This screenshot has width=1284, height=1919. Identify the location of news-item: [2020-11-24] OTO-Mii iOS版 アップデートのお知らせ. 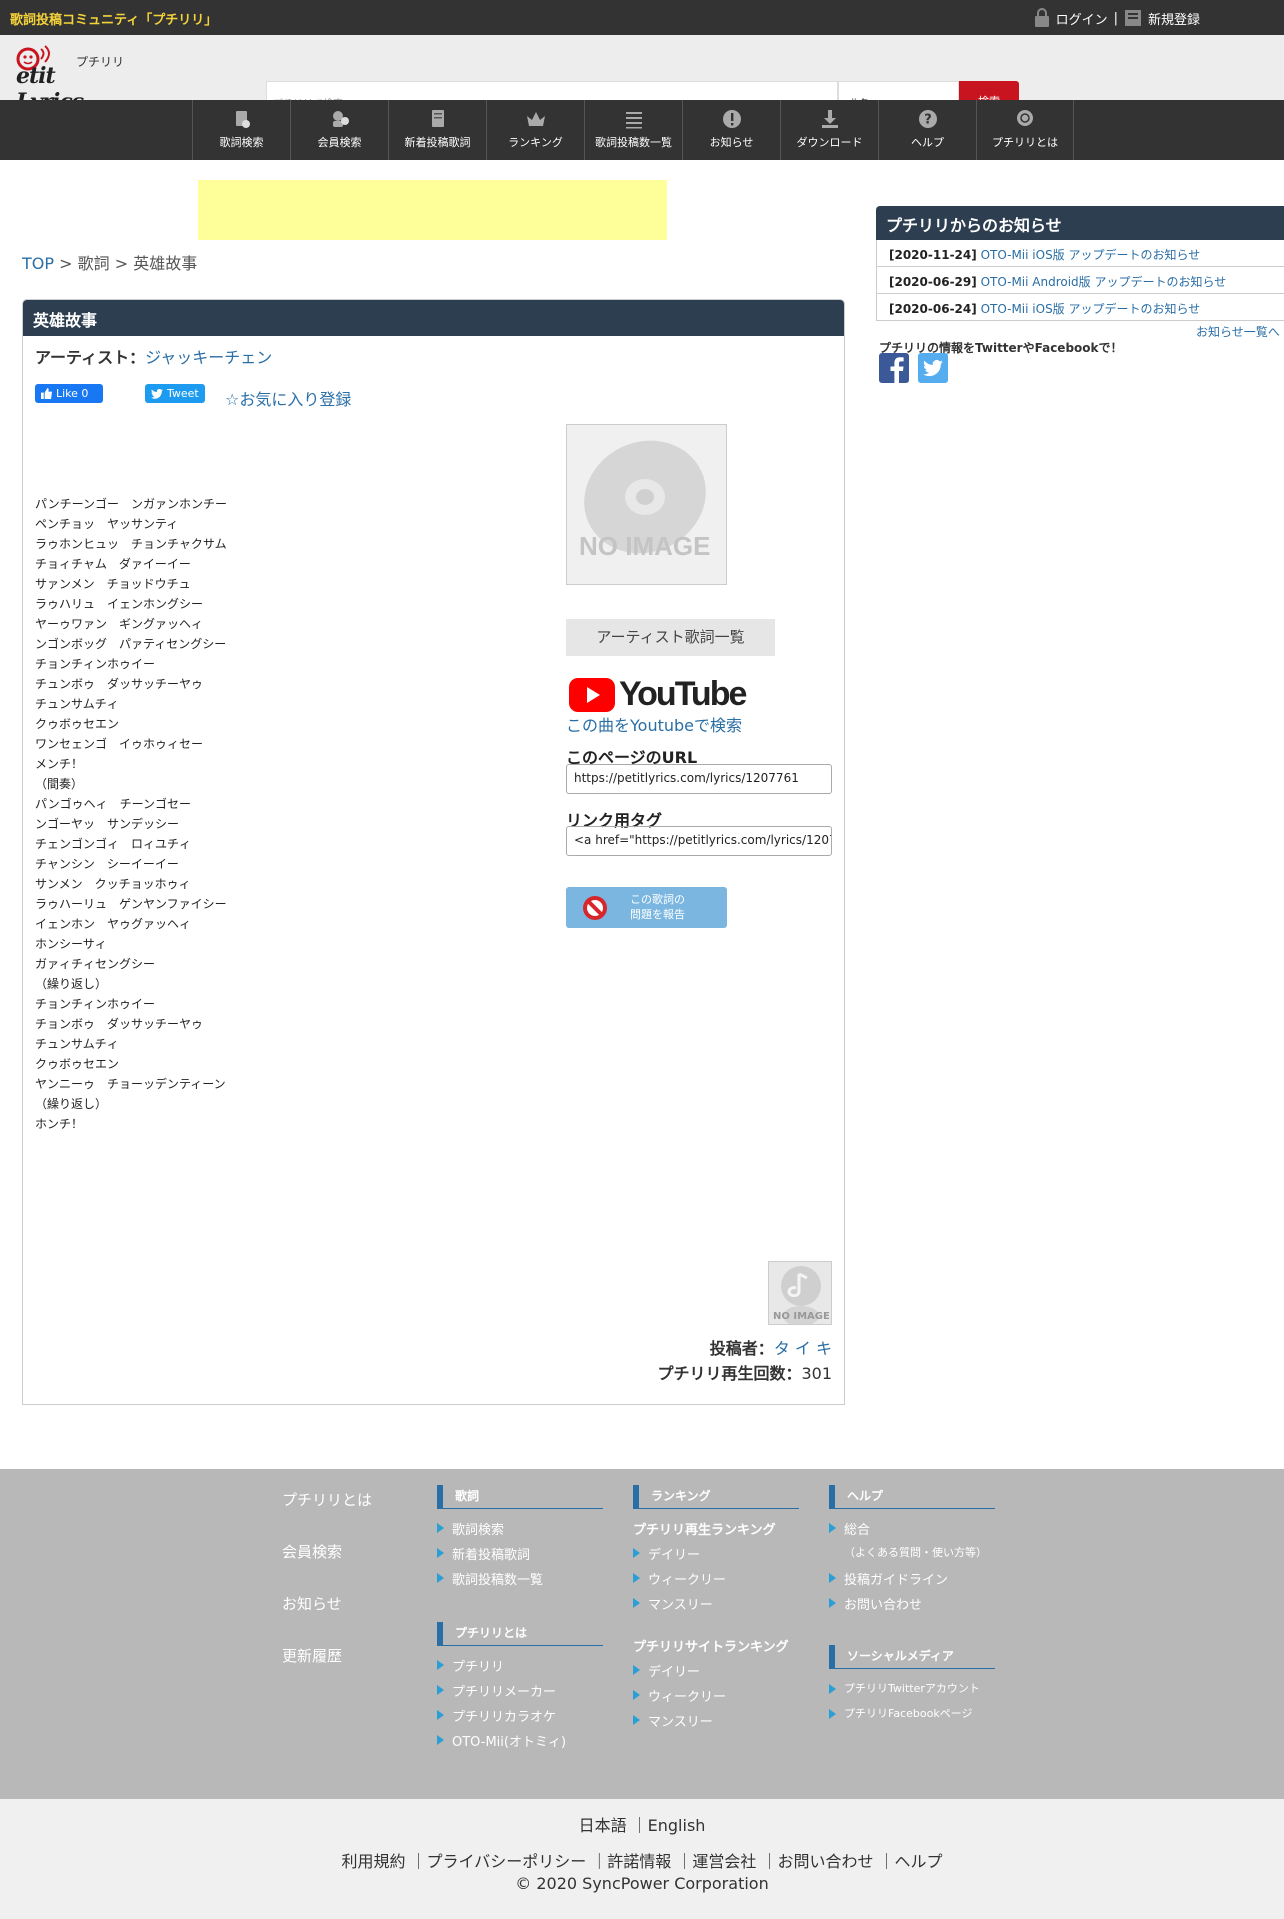
(1080, 253).